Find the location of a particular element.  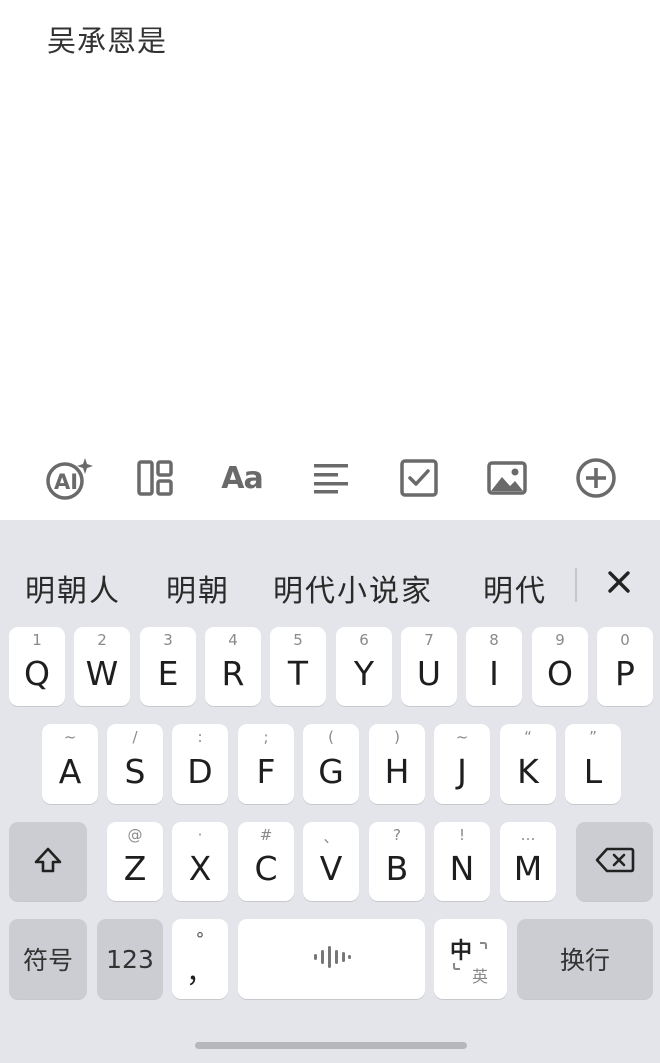

key-e: 3E is located at coordinates (168, 666).